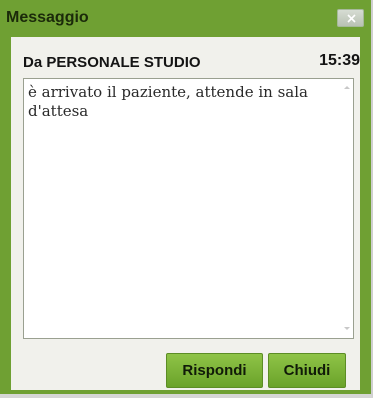  What do you see at coordinates (307, 370) in the screenshot?
I see `close-button: Chiudi` at bounding box center [307, 370].